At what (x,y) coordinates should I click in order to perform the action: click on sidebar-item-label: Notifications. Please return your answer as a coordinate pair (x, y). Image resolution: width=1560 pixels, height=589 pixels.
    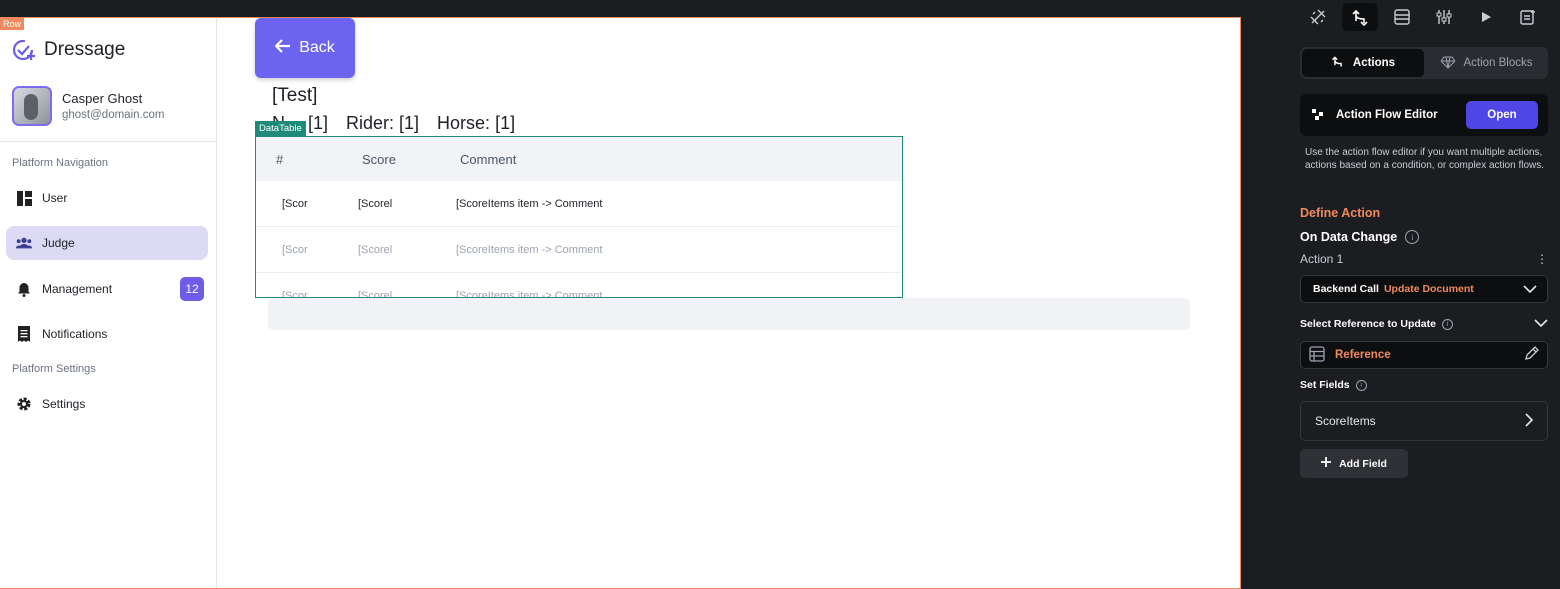
    Looking at the image, I should click on (75, 334).